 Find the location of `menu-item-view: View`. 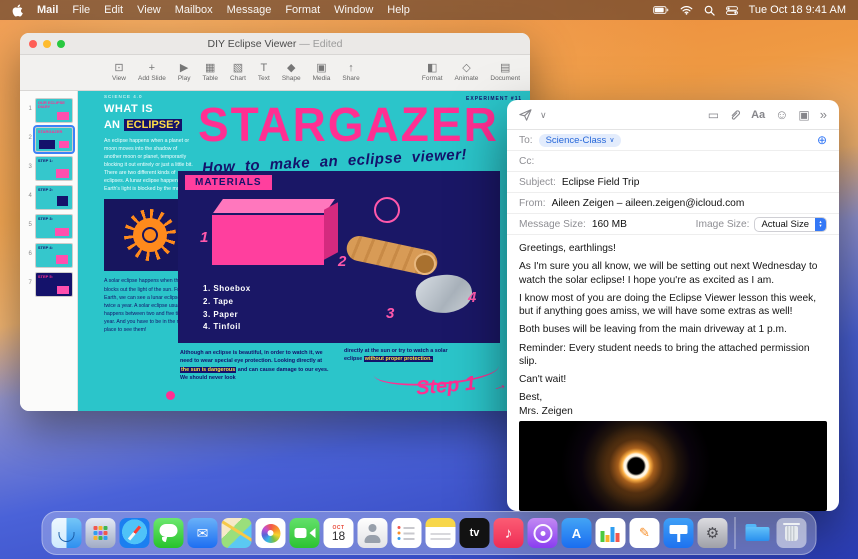

menu-item-view: View is located at coordinates (149, 10).